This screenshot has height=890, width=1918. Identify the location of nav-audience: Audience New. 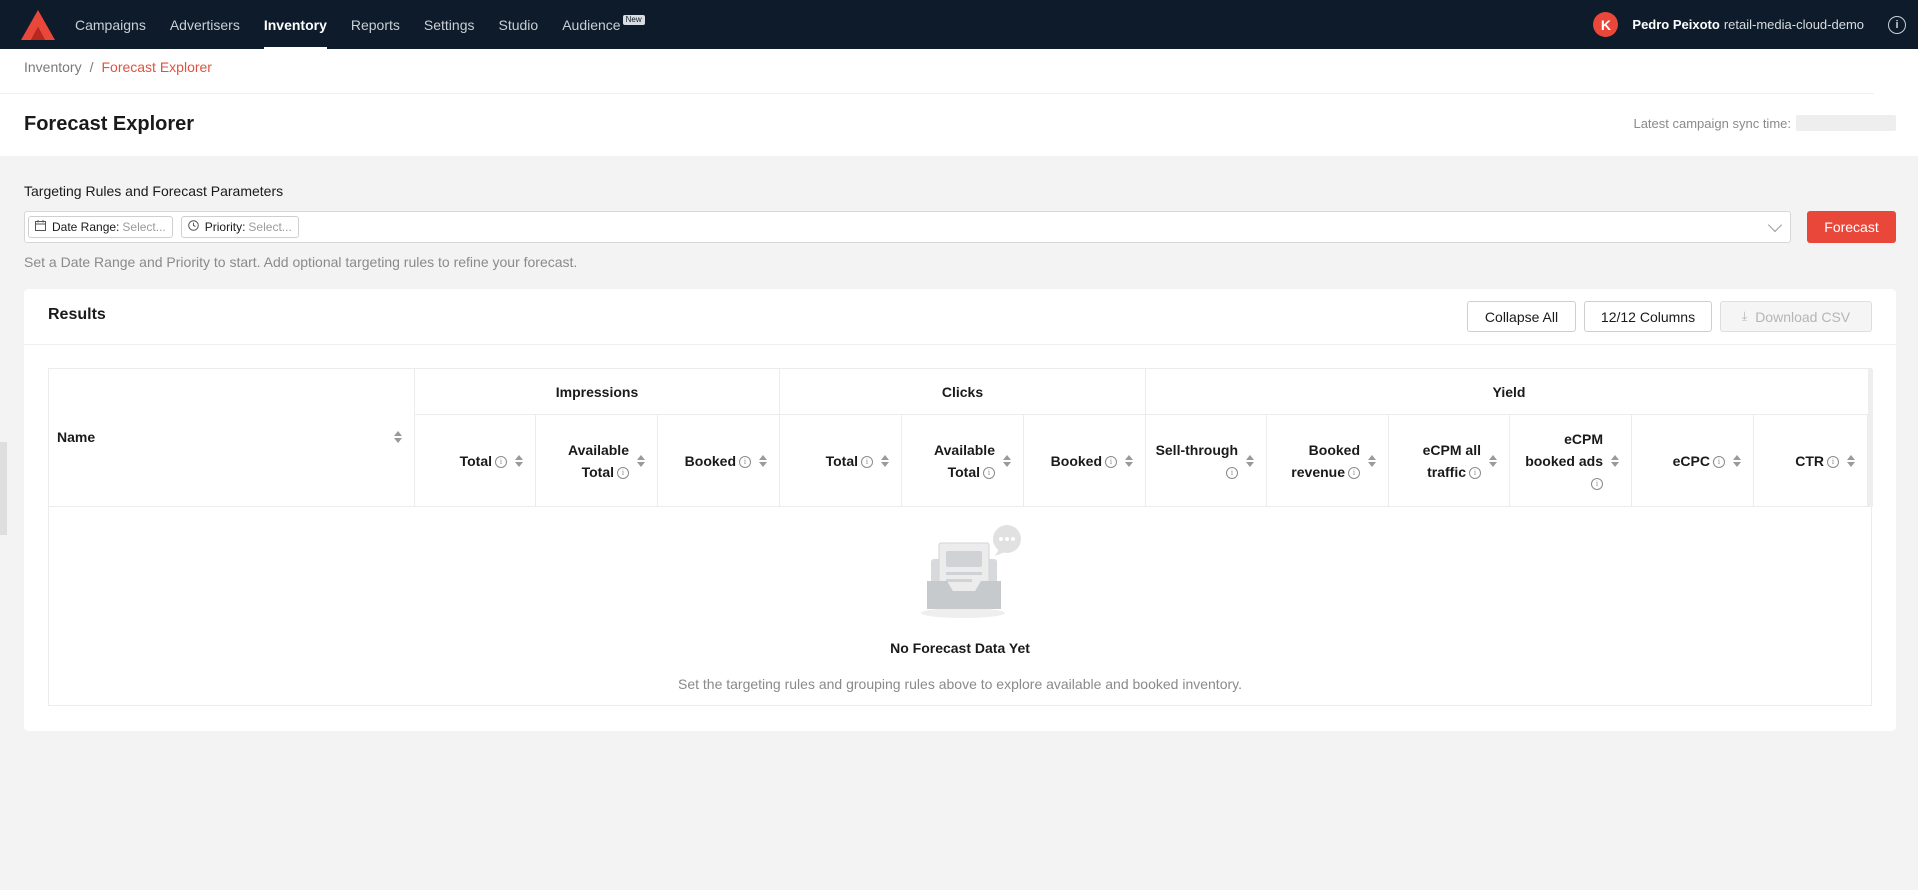
(603, 24).